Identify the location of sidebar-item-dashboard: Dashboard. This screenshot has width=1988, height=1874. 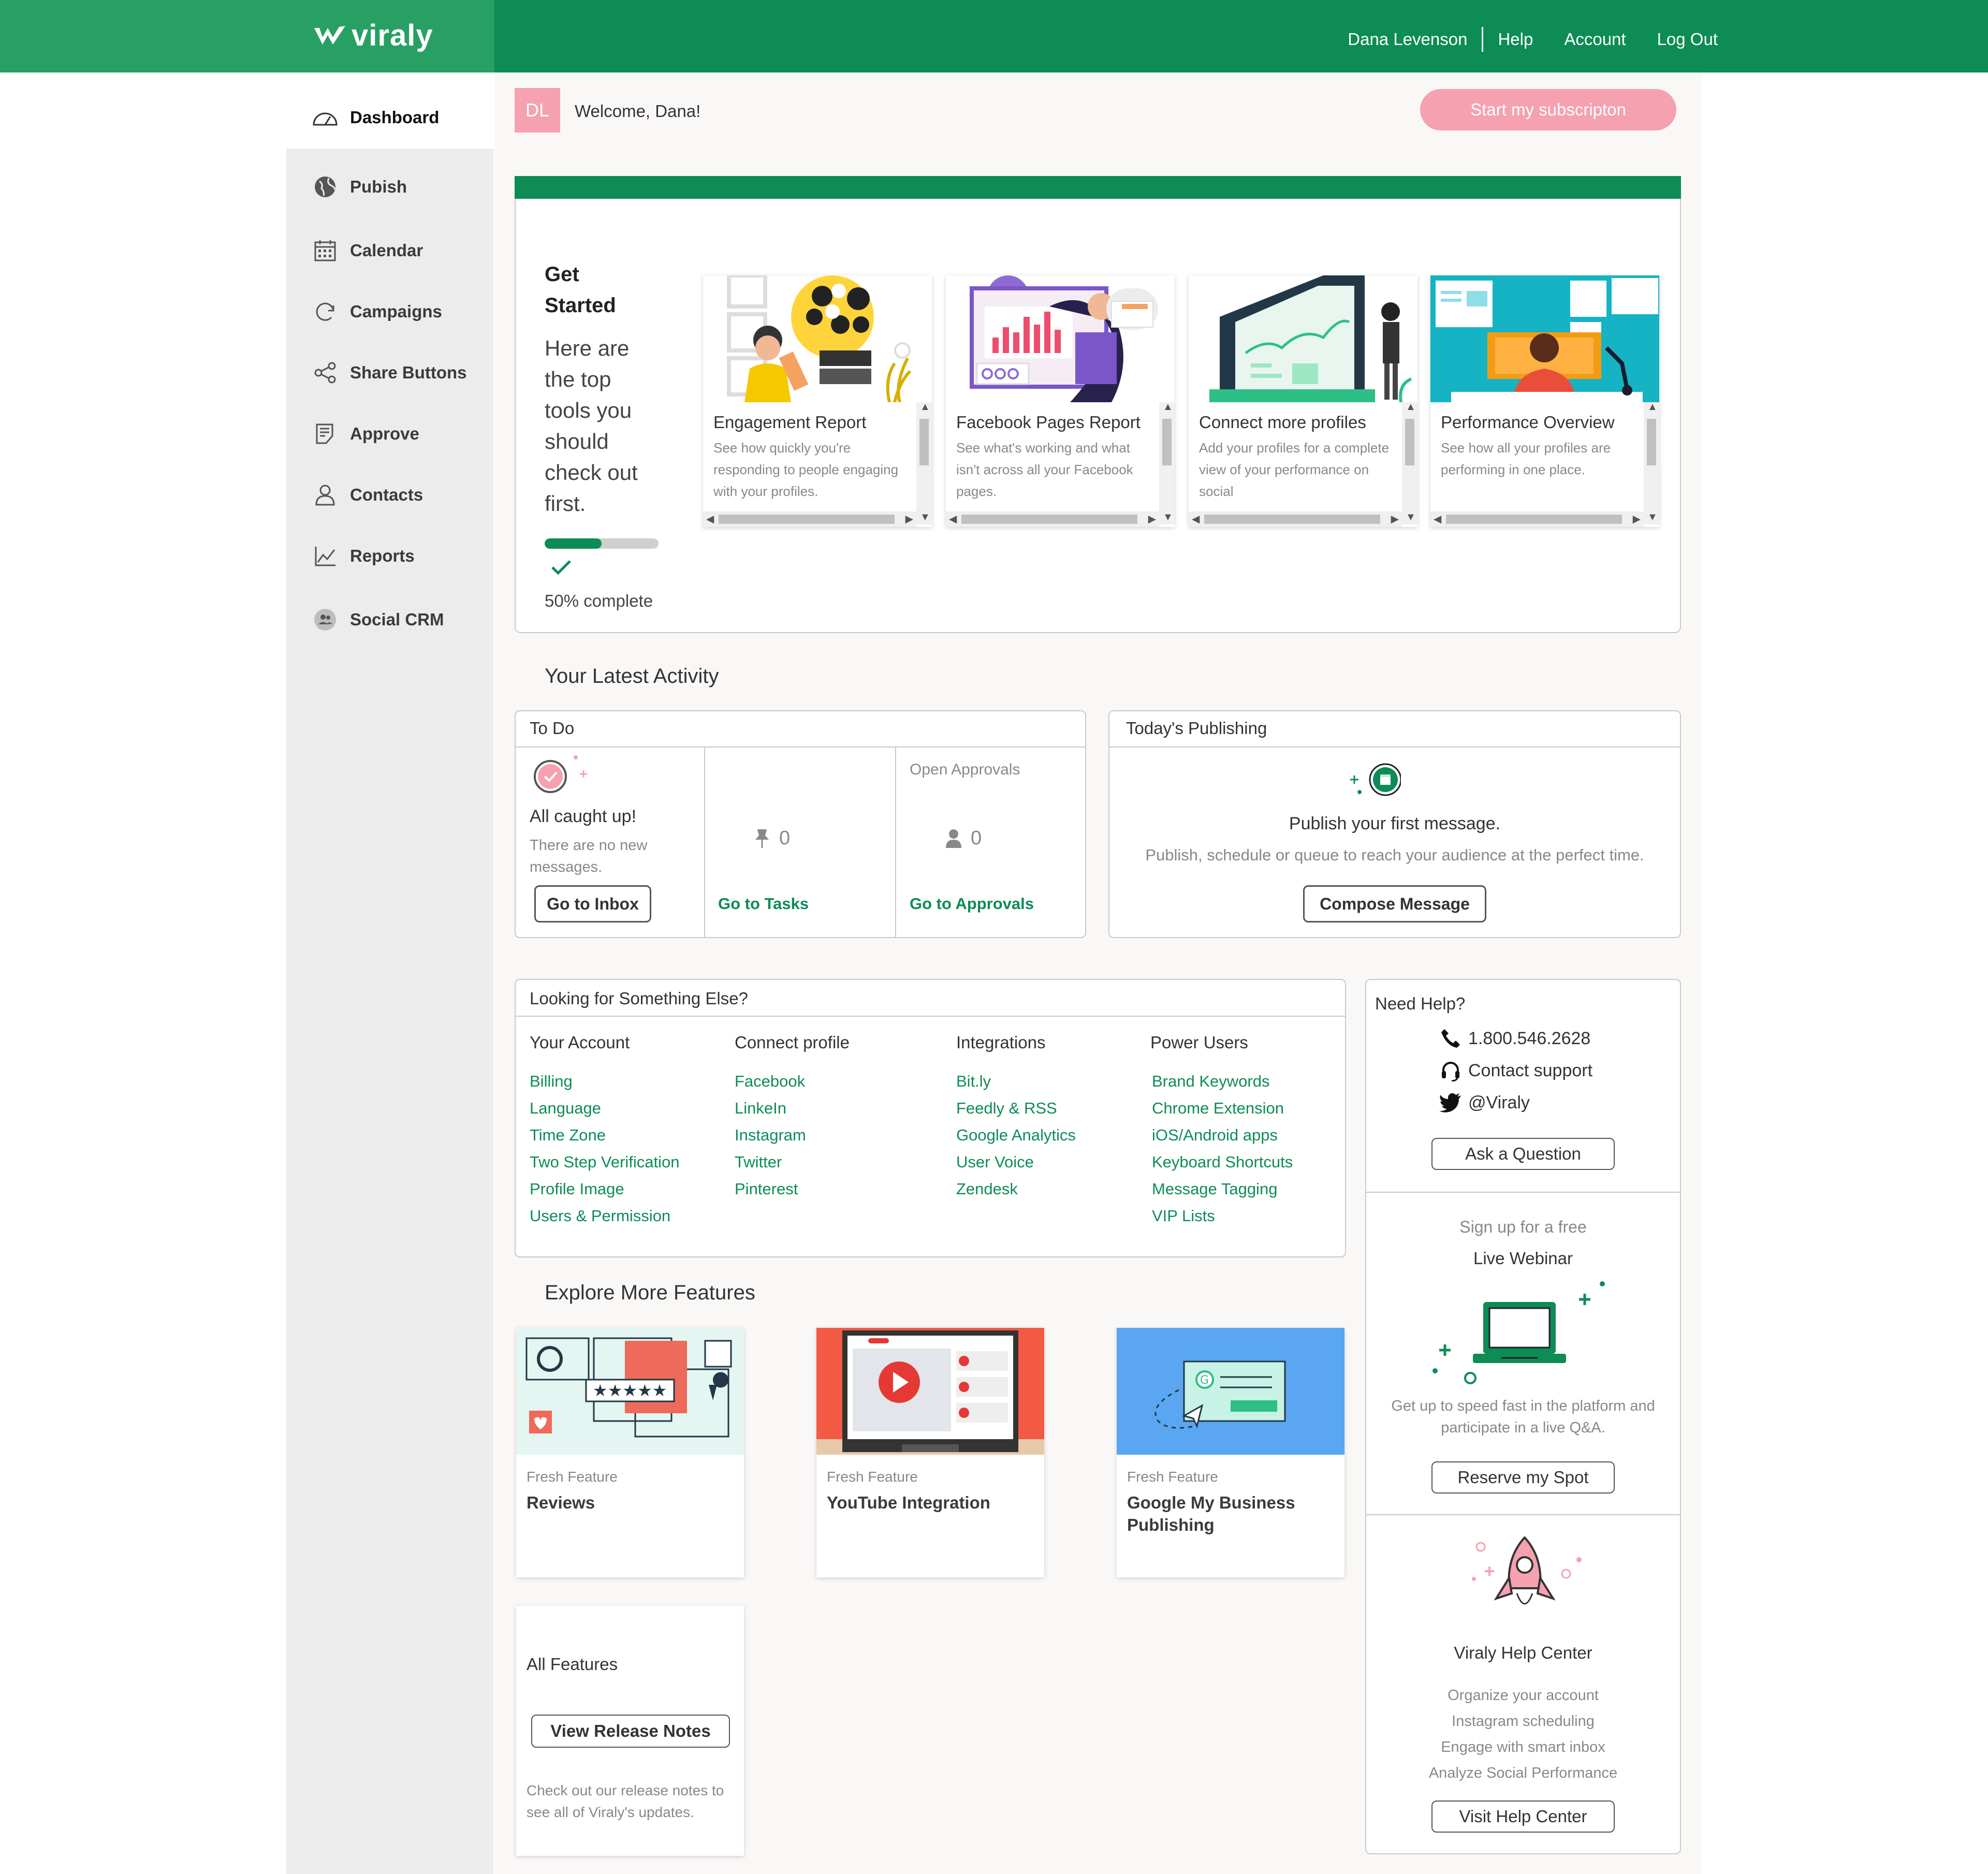
(375, 117).